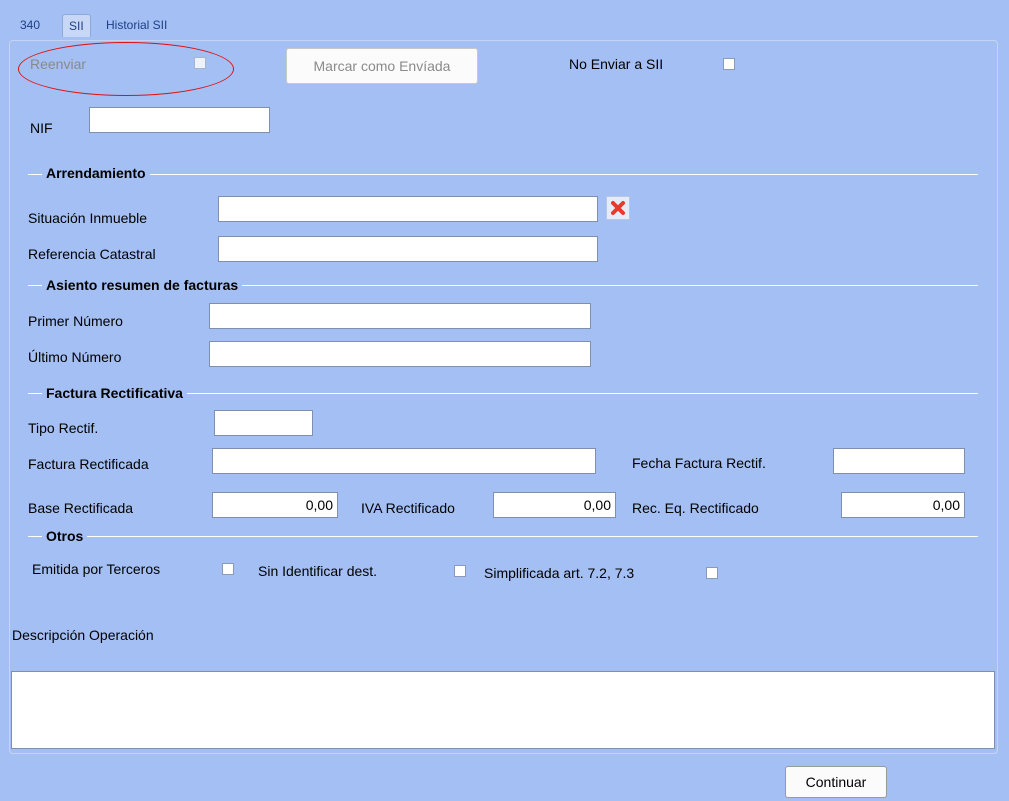 Image resolution: width=1009 pixels, height=801 pixels. I want to click on no-enviar-checkbox, so click(729, 64).